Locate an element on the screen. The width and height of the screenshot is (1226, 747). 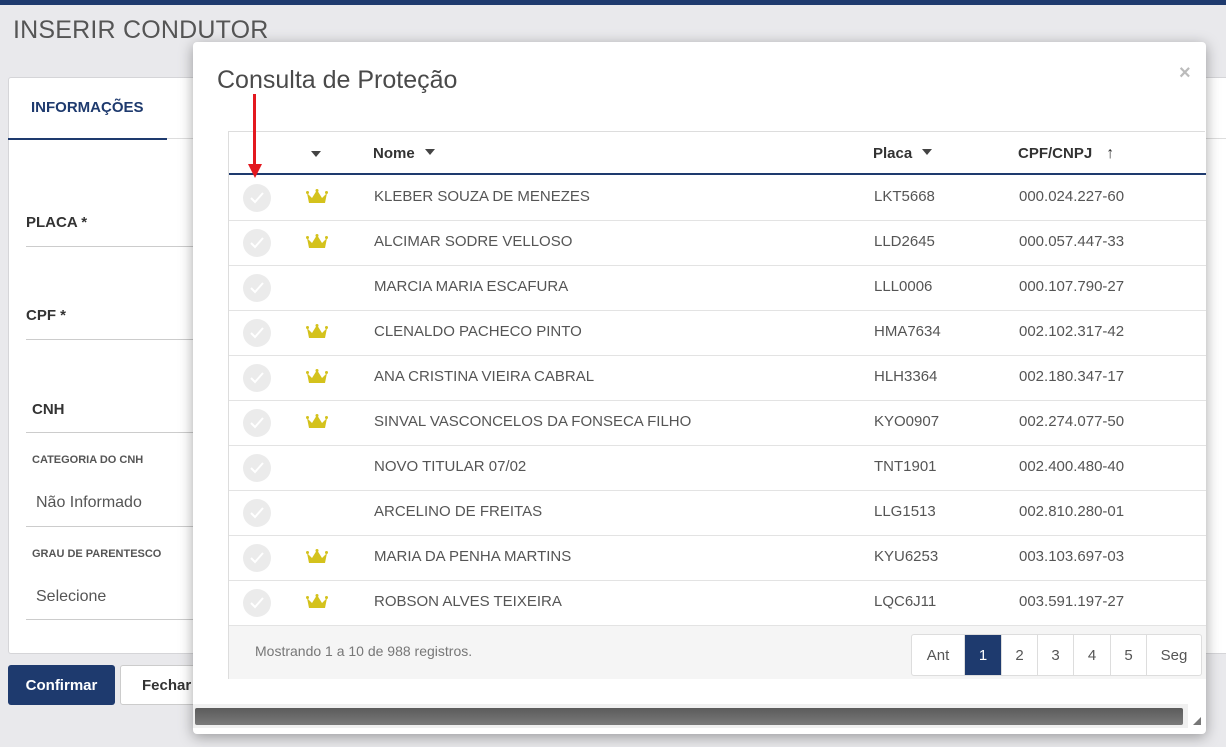
column-placa-label: Placa is located at coordinates (893, 153).